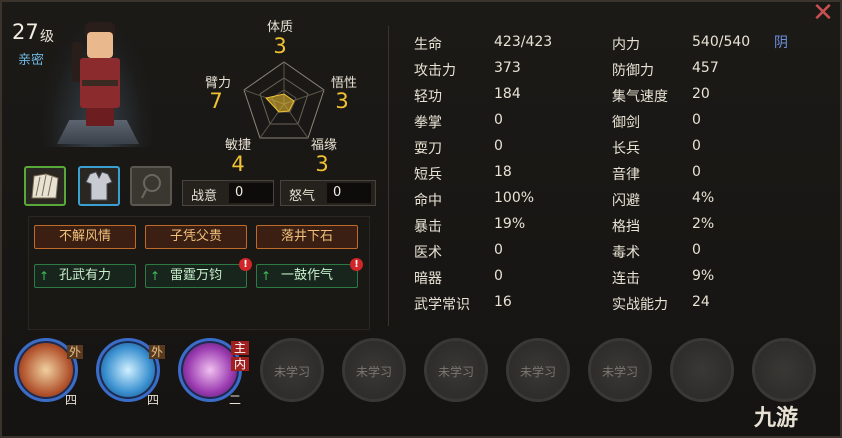 This screenshot has width=842, height=438. Describe the element at coordinates (640, 97) in the screenshot. I see `stat-label: 集气速度` at that location.